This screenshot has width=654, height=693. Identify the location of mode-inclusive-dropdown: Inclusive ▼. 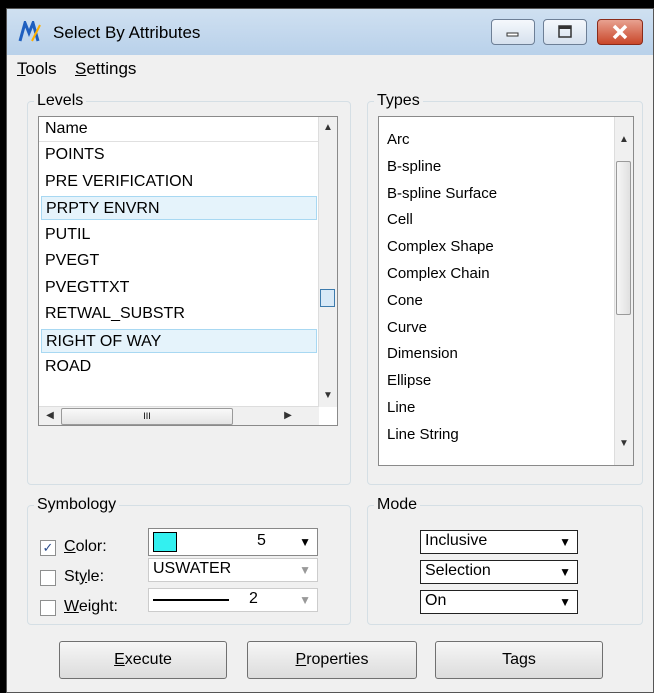
(499, 542).